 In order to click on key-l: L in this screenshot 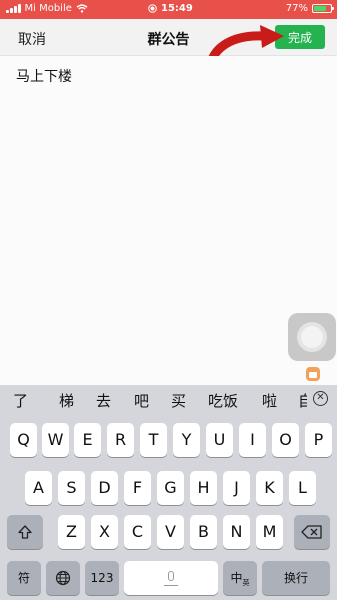, I will do `click(302, 488)`.